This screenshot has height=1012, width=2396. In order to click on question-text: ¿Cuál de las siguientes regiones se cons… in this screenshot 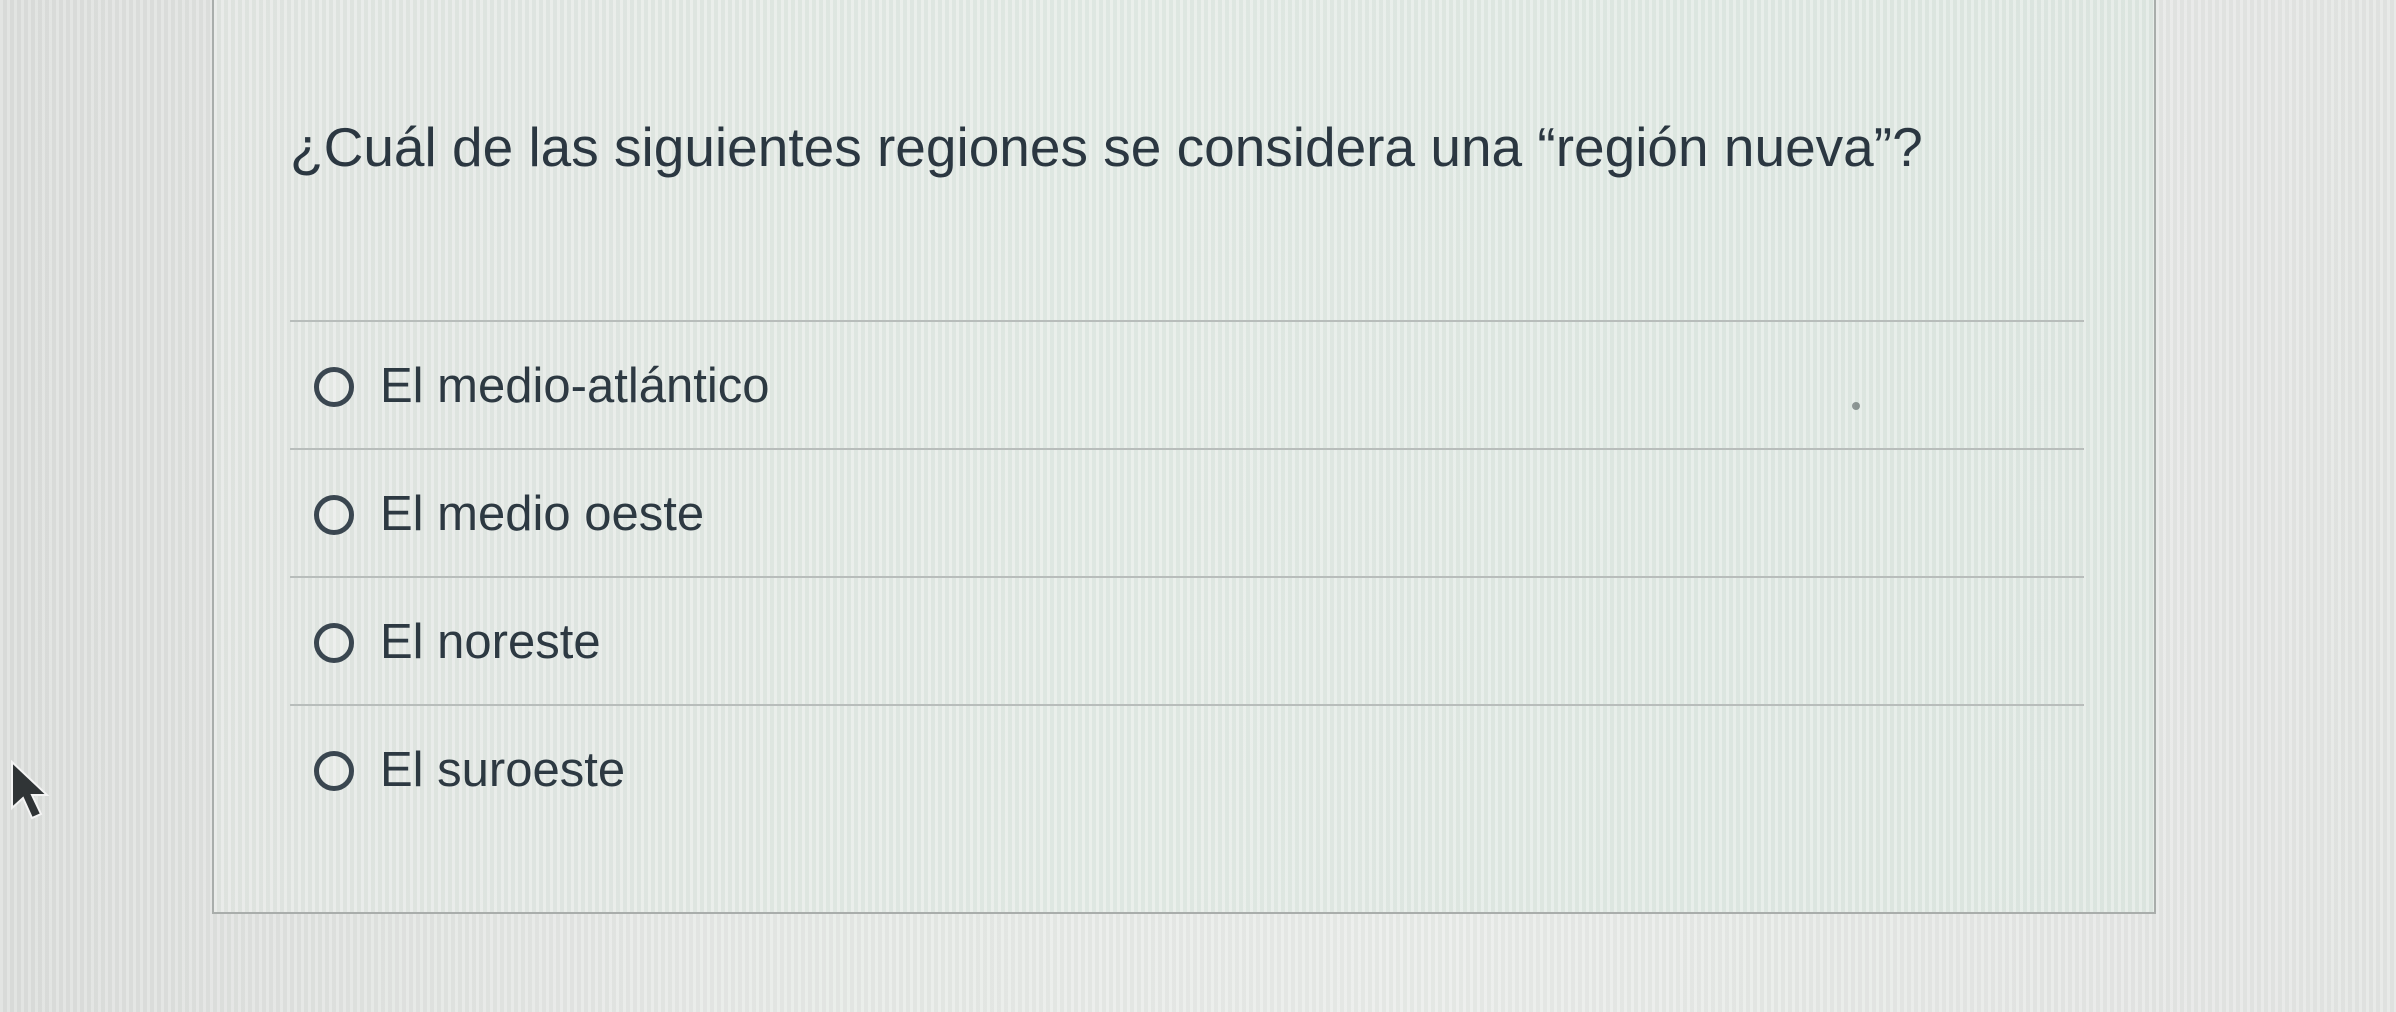, I will do `click(1106, 147)`.